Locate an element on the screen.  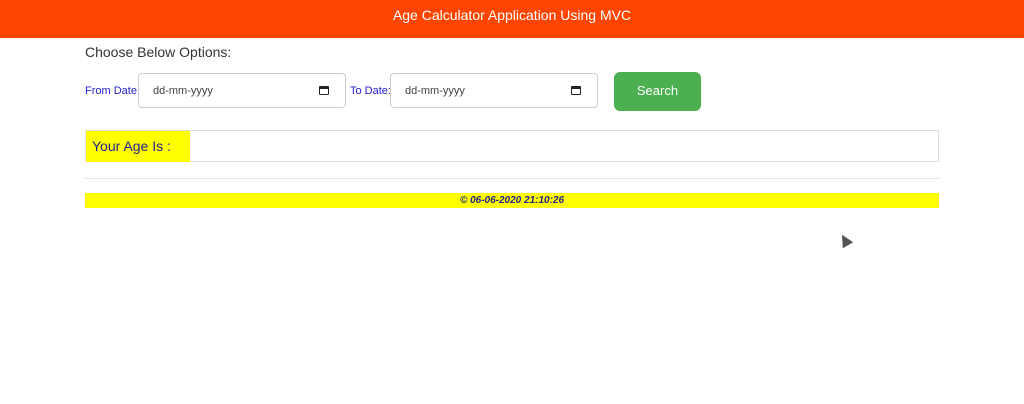
app-title: Age Calculator Application Using MVC is located at coordinates (512, 15).